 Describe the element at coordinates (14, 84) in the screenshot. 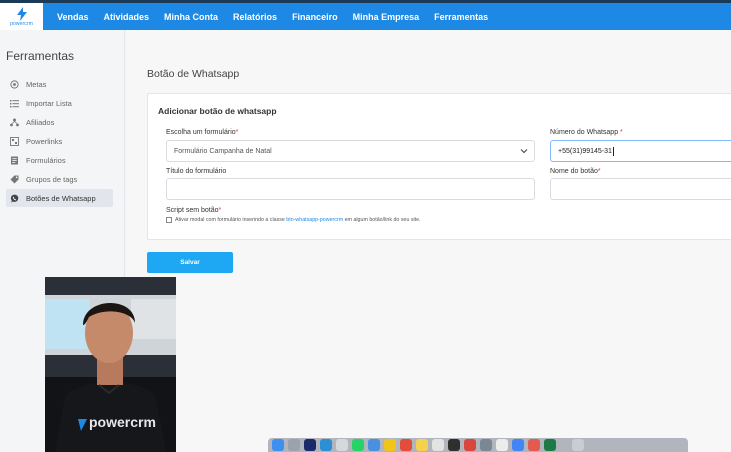

I see `target-icon` at that location.